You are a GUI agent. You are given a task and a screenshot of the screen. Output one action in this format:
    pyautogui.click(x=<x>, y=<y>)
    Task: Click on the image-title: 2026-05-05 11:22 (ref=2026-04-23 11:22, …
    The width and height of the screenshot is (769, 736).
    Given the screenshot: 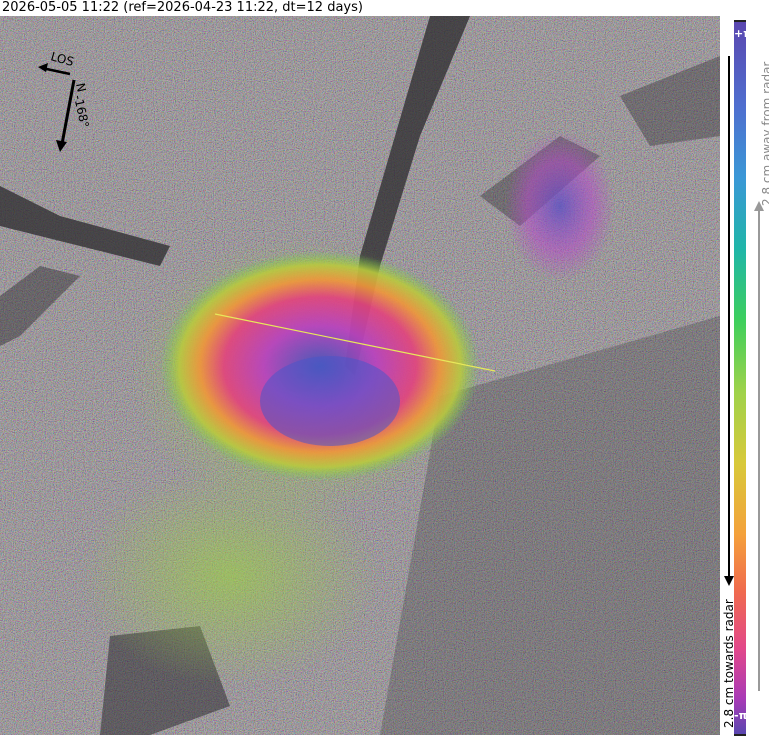 What is the action you would take?
    pyautogui.click(x=361, y=8)
    